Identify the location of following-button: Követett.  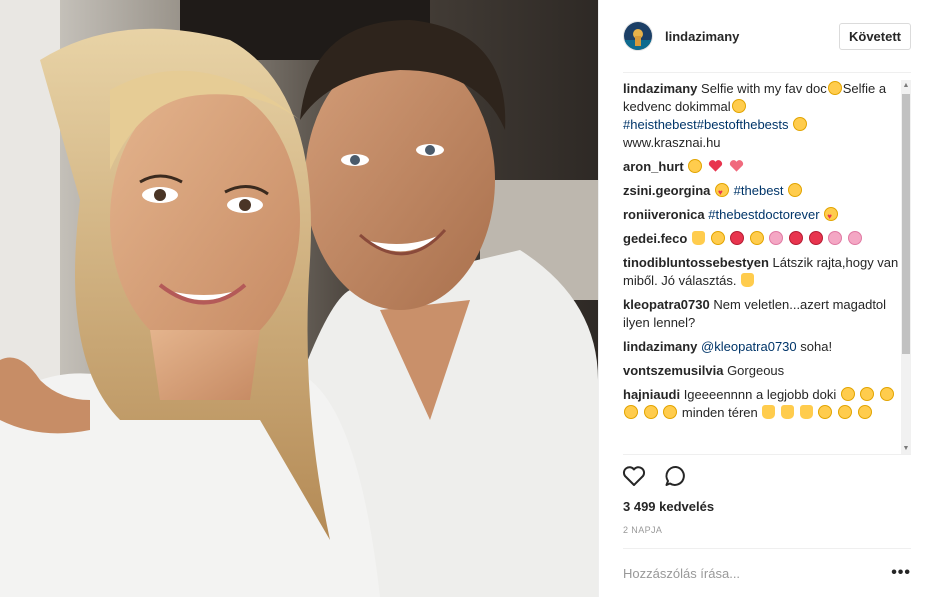
(874, 36).